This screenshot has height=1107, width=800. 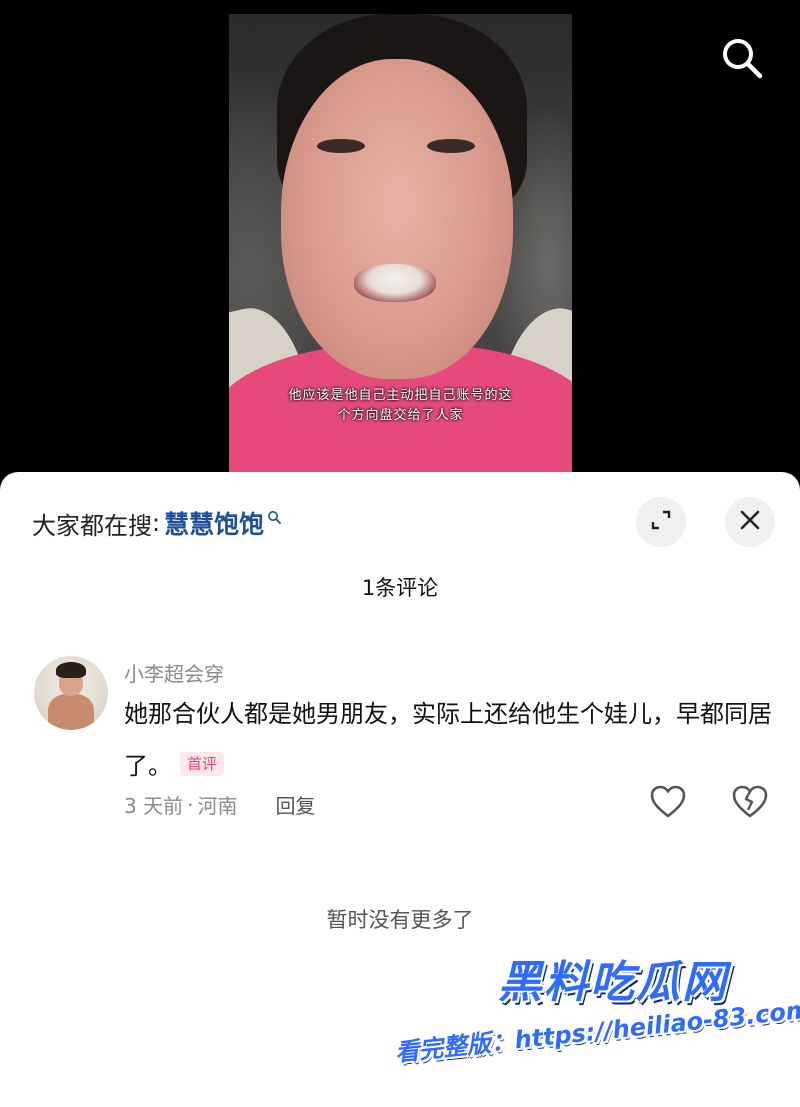 I want to click on small-search-icon, so click(x=274, y=517).